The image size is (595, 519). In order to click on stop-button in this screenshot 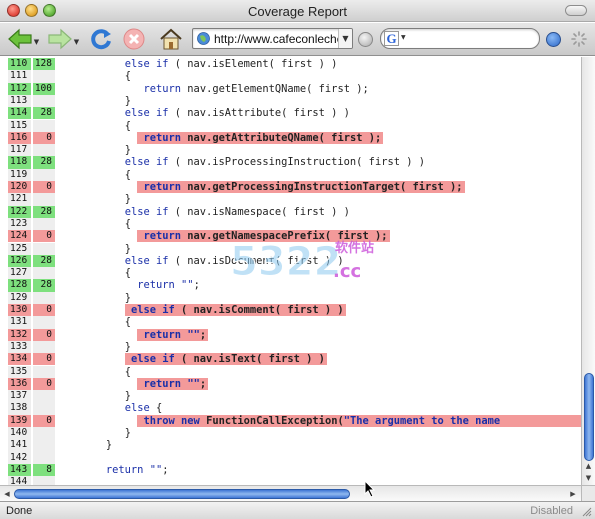, I will do `click(134, 39)`.